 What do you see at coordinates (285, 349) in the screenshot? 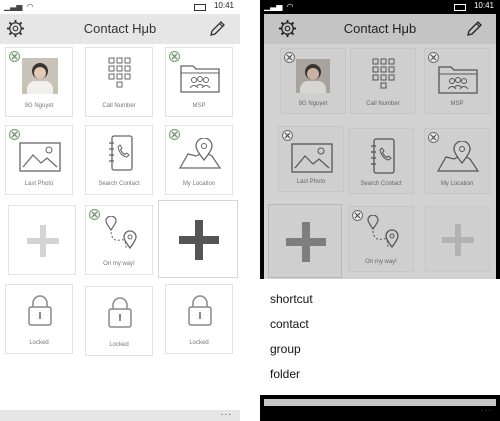
I see `menu-item-group: group` at bounding box center [285, 349].